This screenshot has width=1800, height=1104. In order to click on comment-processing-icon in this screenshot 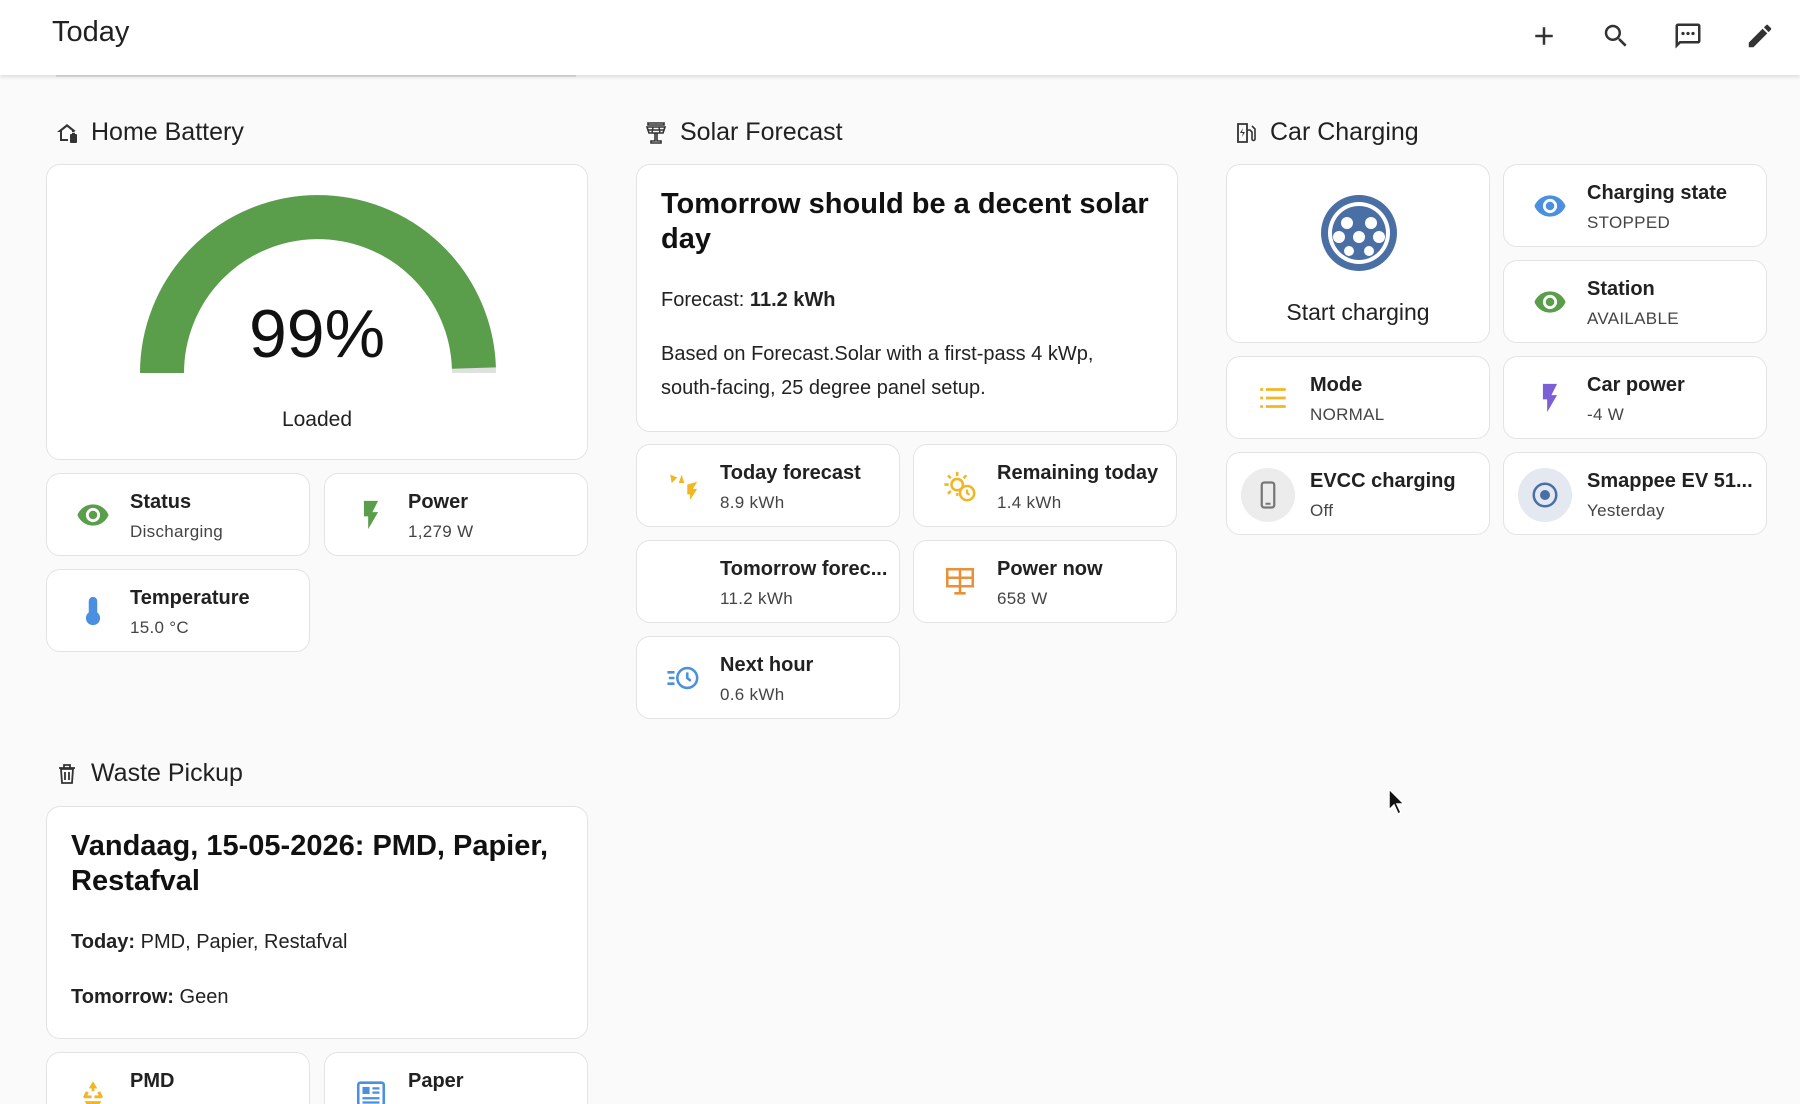, I will do `click(1688, 36)`.